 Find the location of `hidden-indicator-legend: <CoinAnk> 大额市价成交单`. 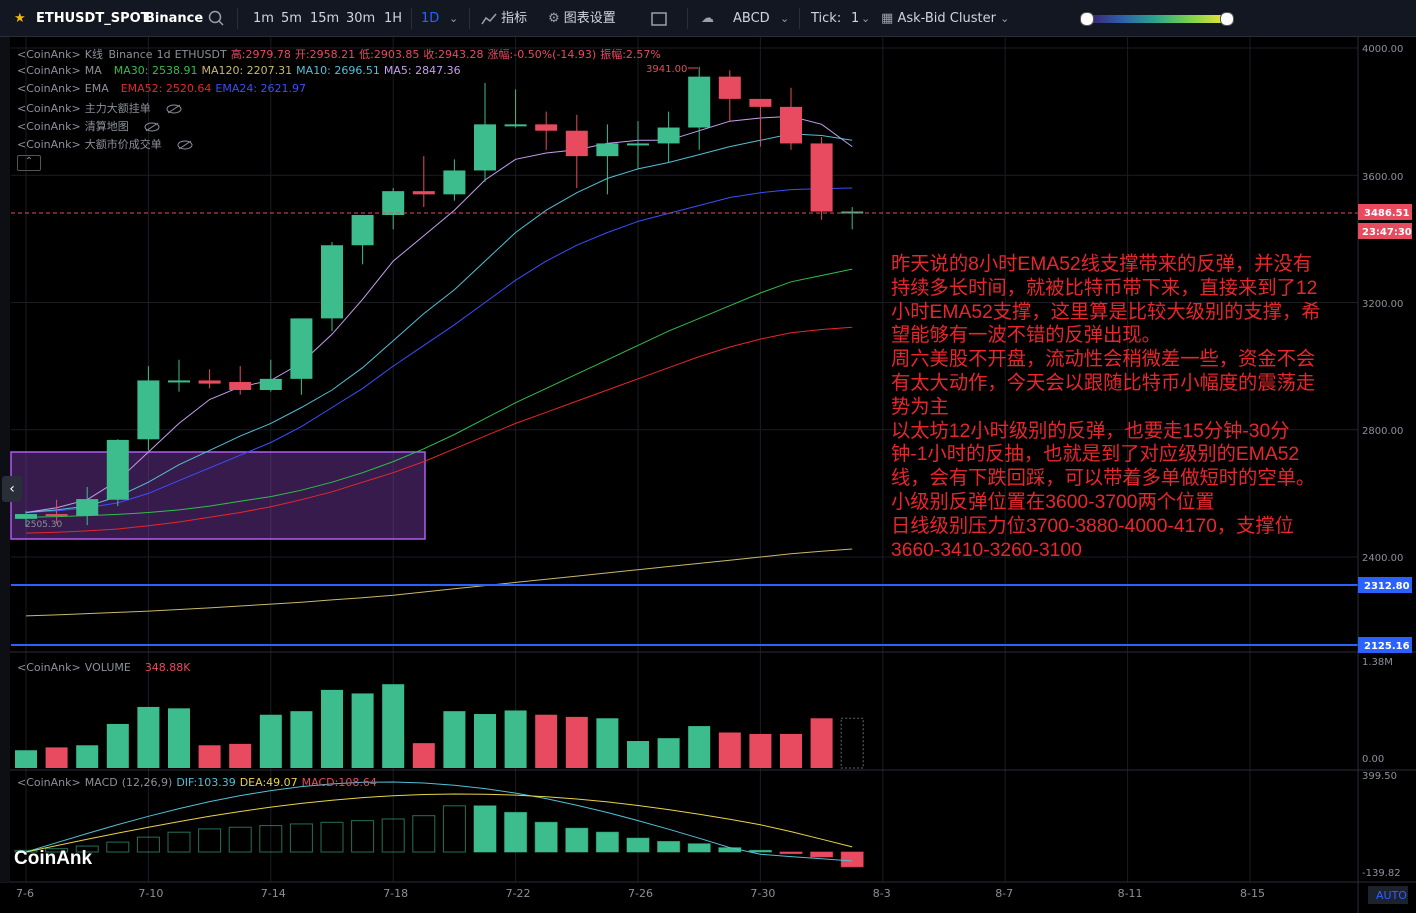

hidden-indicator-legend: <CoinAnk> 大额市价成交单 is located at coordinates (105, 144).